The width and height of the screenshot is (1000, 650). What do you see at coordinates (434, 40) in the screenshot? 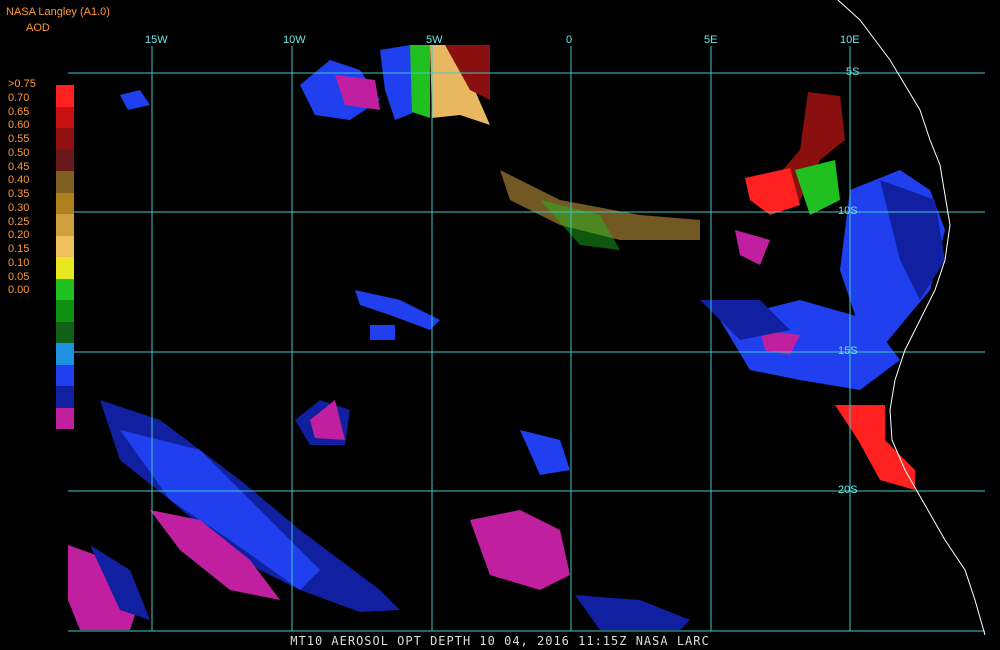
I see `lon-label-5w: 5W` at bounding box center [434, 40].